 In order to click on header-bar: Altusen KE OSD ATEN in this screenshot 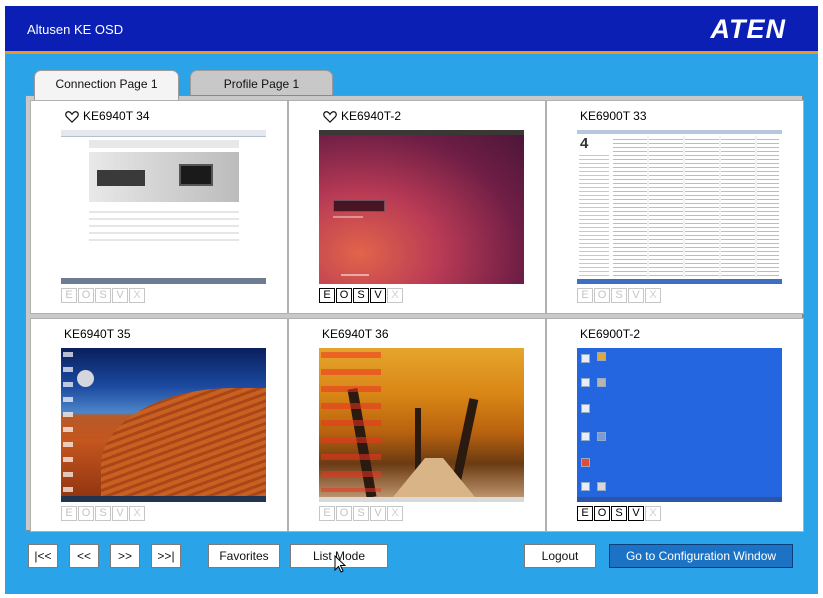, I will do `click(411, 30)`.